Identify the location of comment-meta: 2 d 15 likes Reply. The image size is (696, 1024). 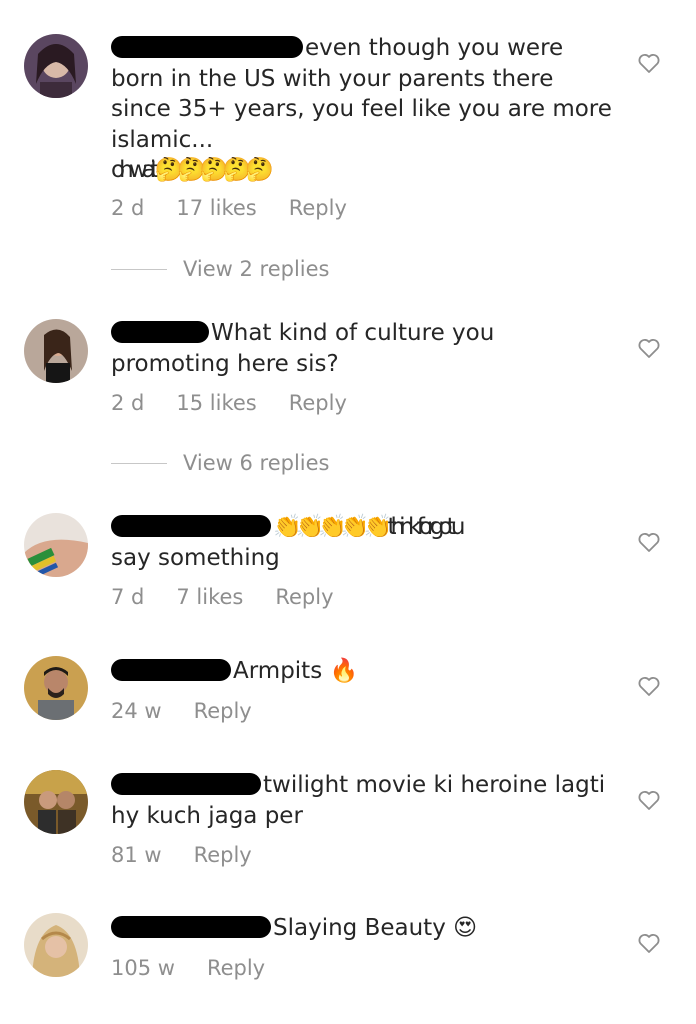
(245, 403).